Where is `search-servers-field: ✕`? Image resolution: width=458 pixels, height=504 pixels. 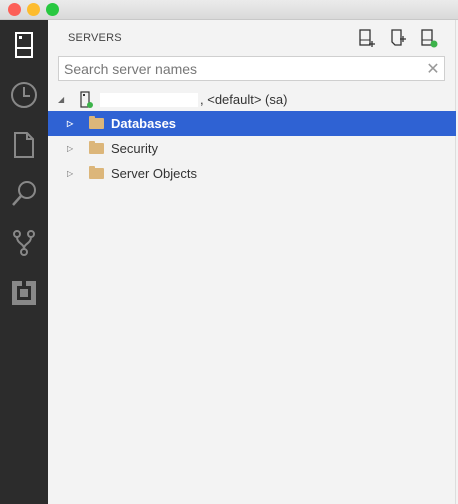 search-servers-field: ✕ is located at coordinates (251, 68).